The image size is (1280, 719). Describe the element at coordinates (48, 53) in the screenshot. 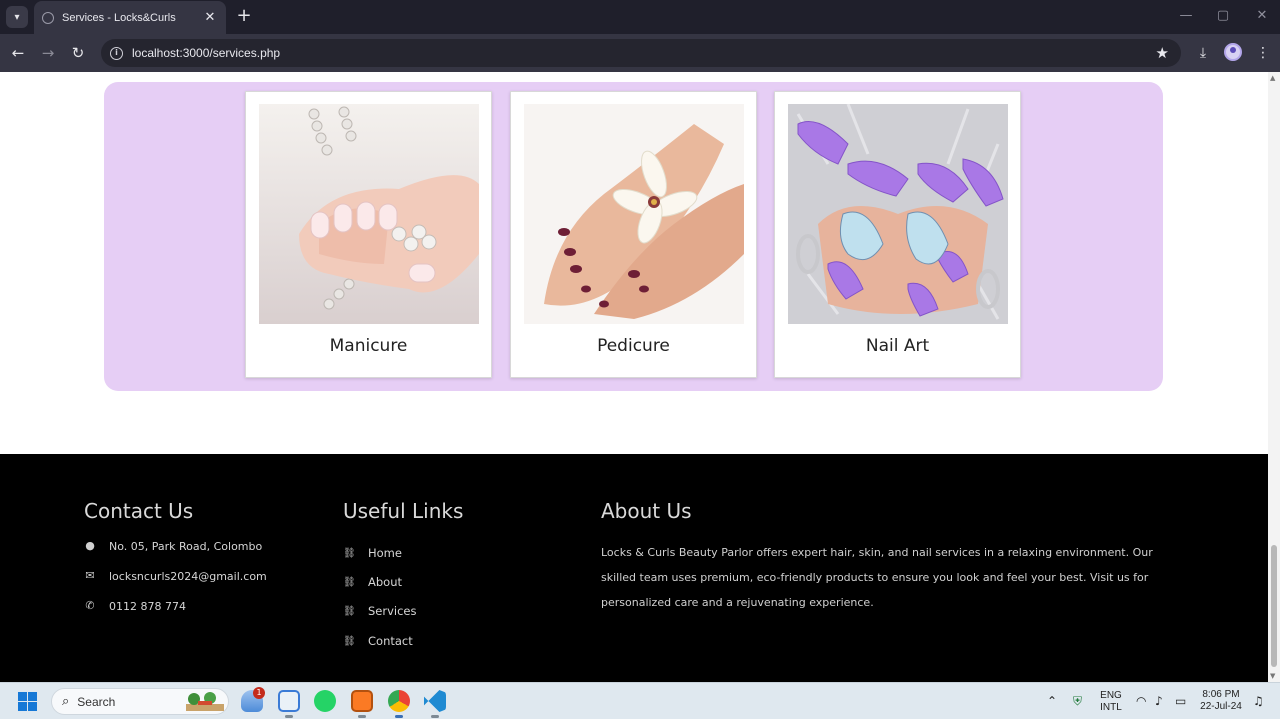

I see `forward-arrow-icon: →` at that location.